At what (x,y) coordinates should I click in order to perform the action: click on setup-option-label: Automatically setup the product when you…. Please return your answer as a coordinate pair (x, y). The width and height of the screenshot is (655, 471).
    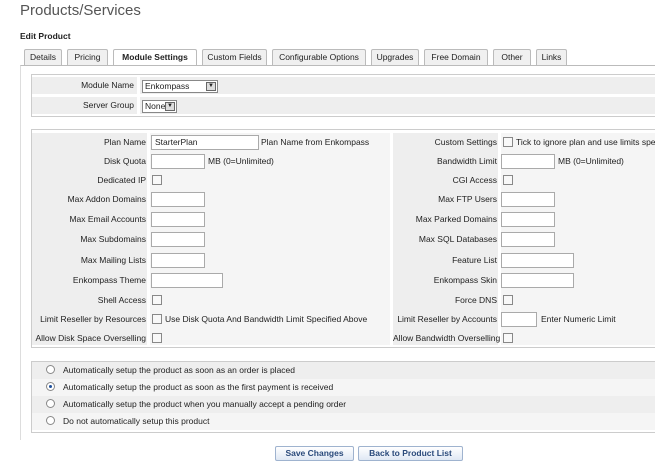
    Looking at the image, I should click on (205, 404).